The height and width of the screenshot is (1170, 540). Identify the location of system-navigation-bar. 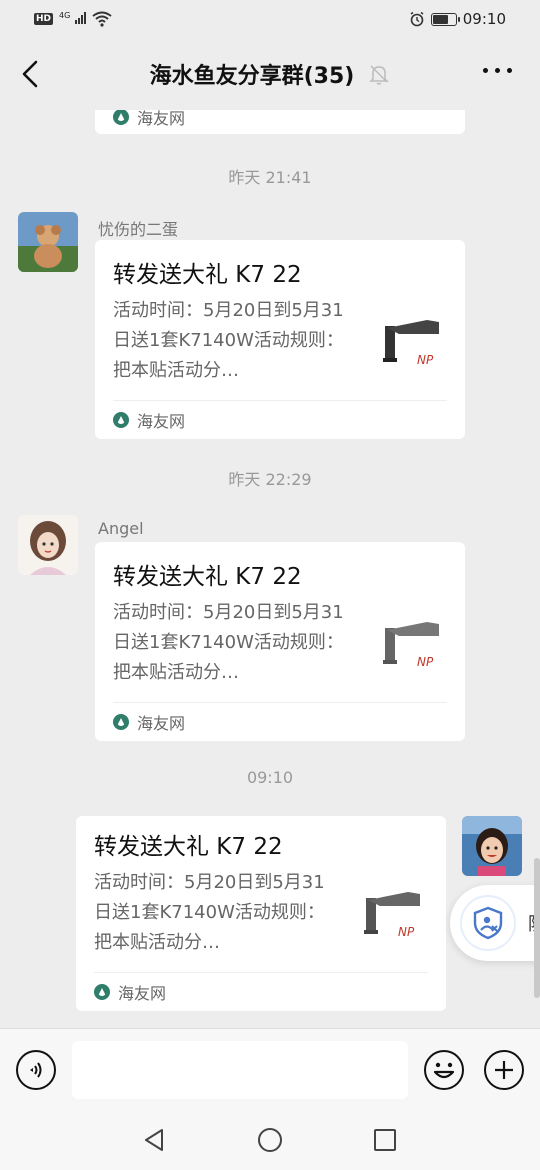
(270, 1140).